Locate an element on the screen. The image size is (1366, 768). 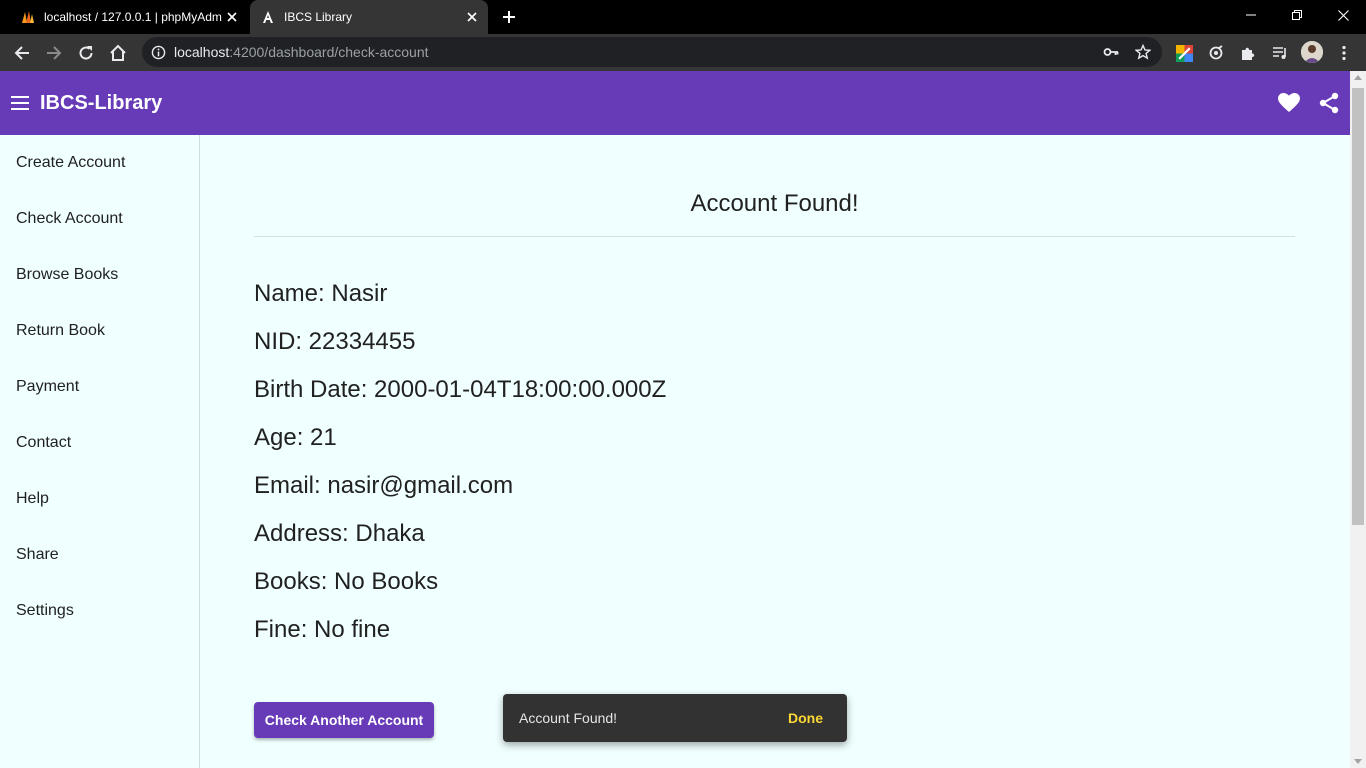
field-age: Age: 21 is located at coordinates (460, 443).